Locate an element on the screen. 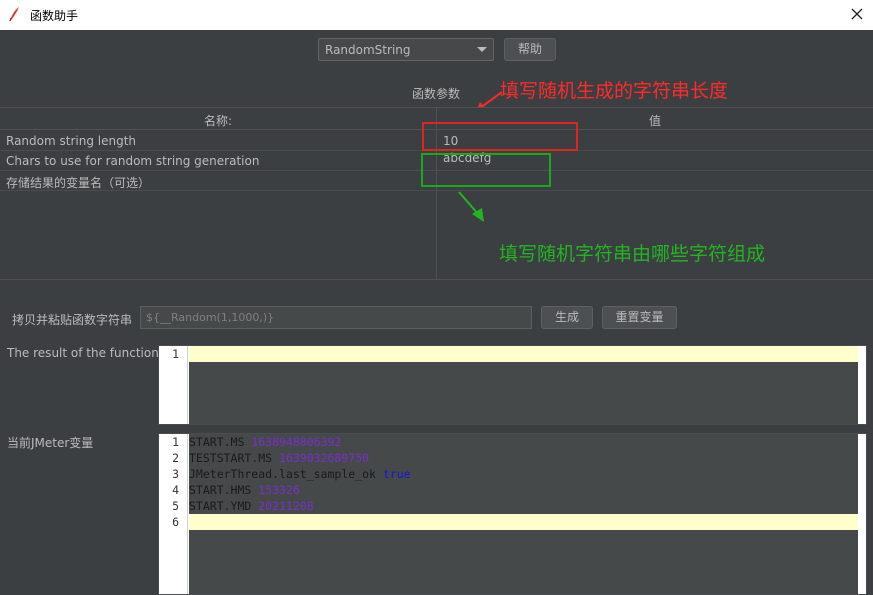 The height and width of the screenshot is (595, 873). feather-icon is located at coordinates (14, 14).